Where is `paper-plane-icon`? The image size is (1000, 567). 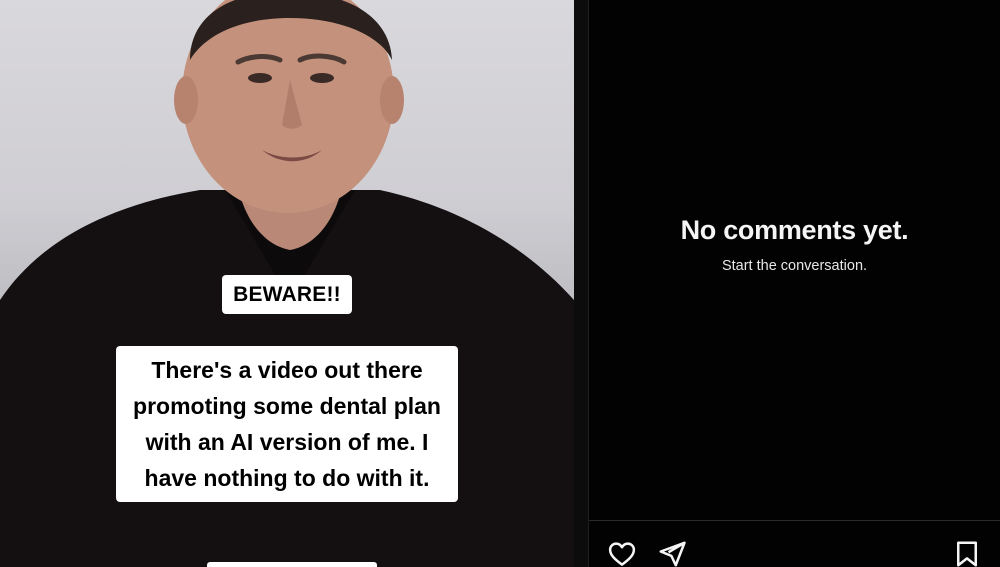 paper-plane-icon is located at coordinates (672, 553).